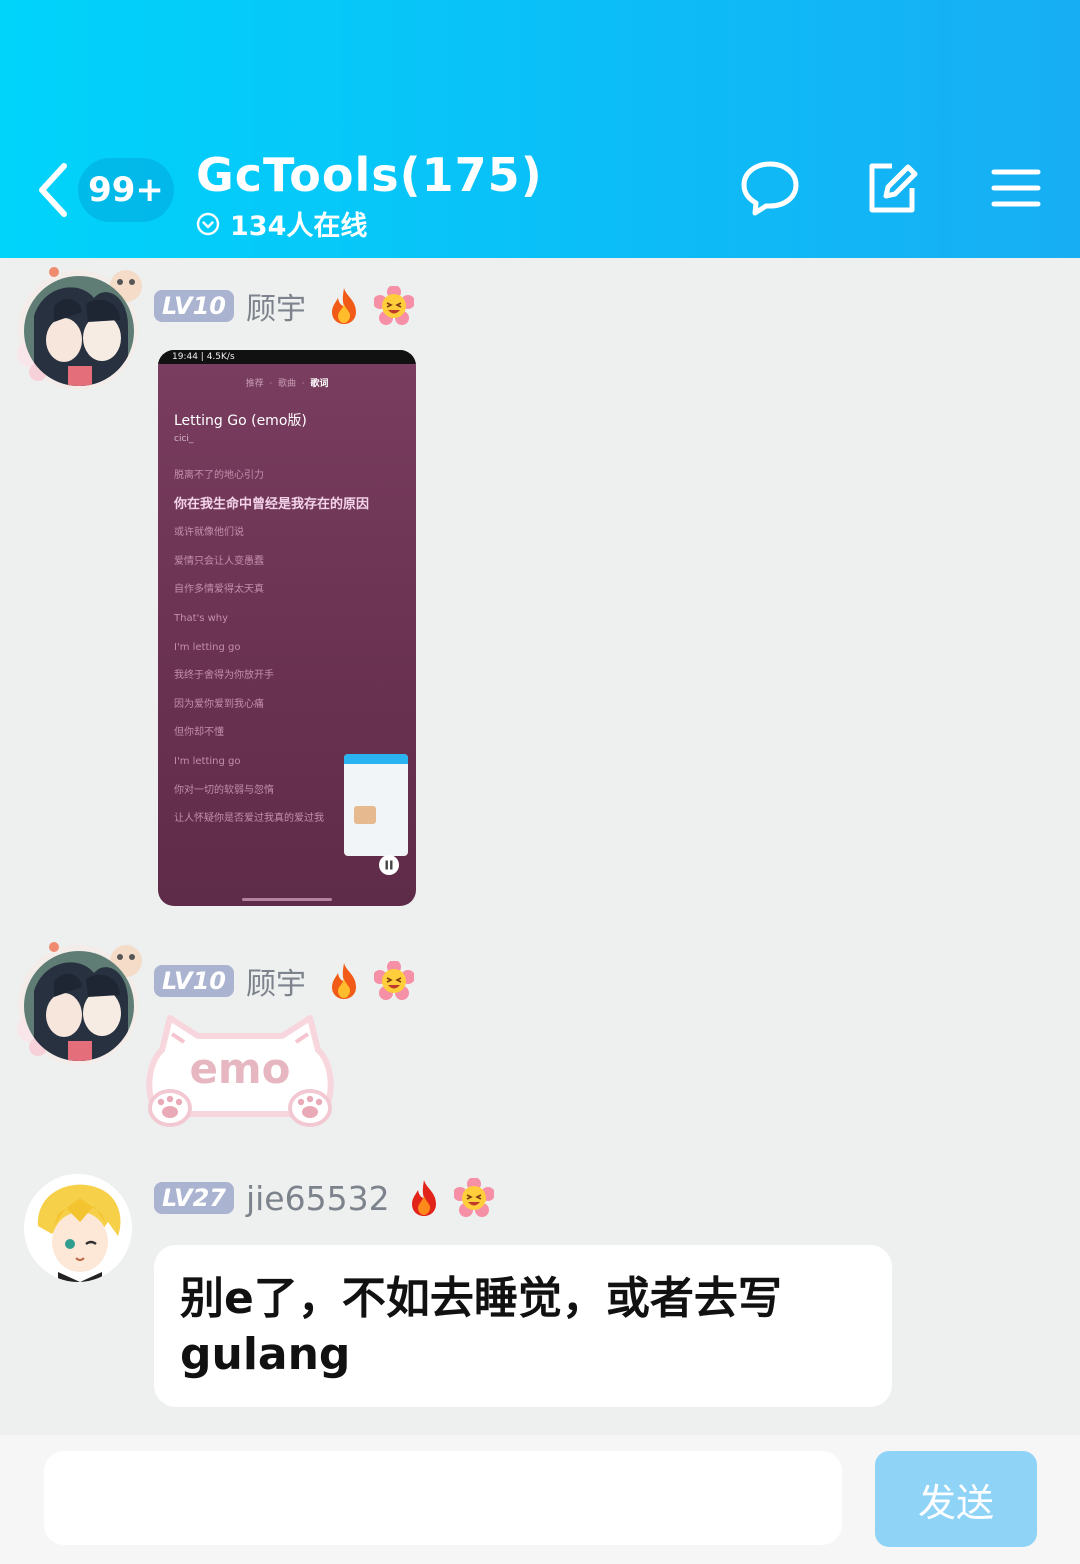 The height and width of the screenshot is (1564, 1080). I want to click on sender-nickname: jie65532, so click(318, 1198).